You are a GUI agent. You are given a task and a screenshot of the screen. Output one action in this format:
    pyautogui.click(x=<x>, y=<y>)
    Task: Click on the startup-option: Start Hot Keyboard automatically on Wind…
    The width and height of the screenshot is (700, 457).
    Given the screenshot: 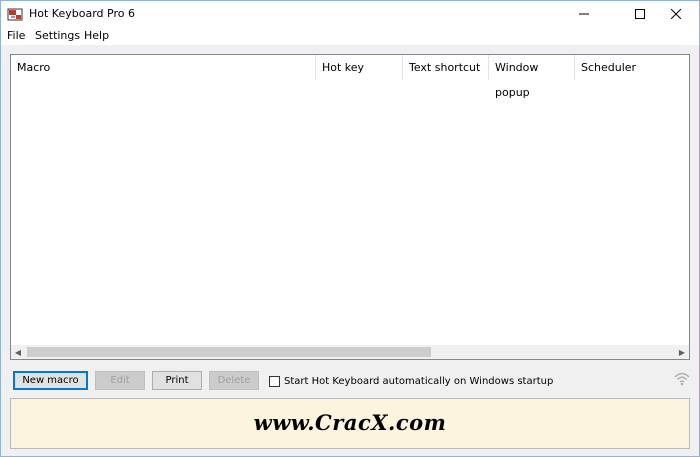 What is the action you would take?
    pyautogui.click(x=411, y=381)
    